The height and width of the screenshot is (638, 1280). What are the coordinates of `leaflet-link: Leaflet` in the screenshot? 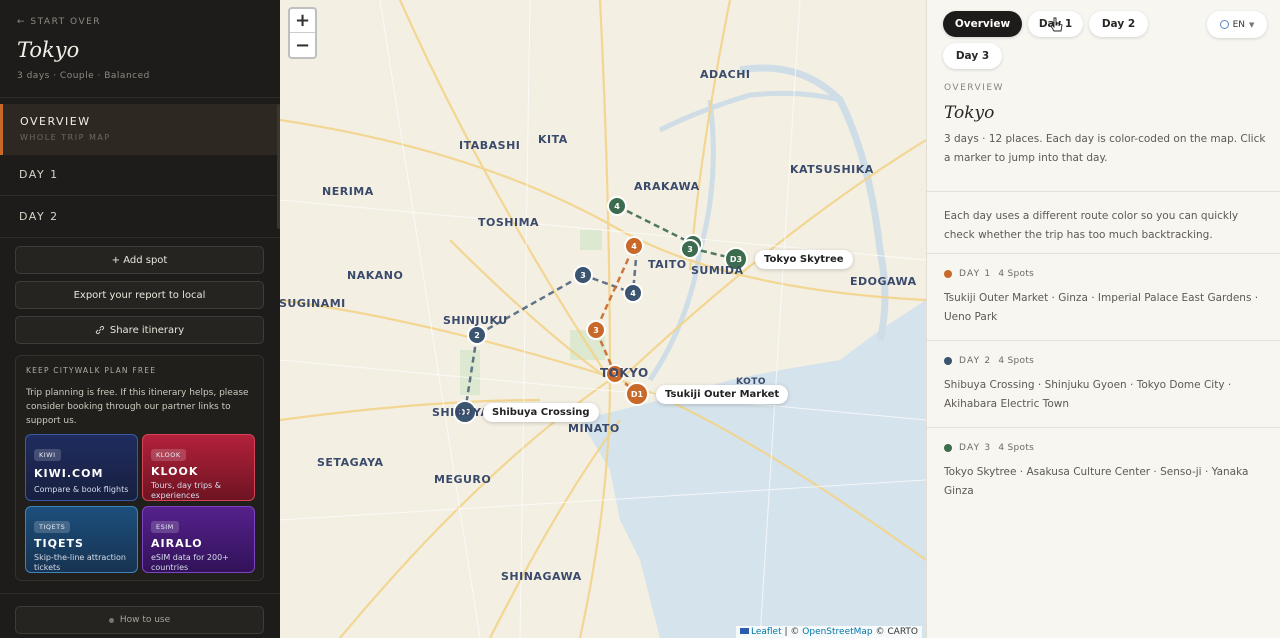 It's located at (766, 632).